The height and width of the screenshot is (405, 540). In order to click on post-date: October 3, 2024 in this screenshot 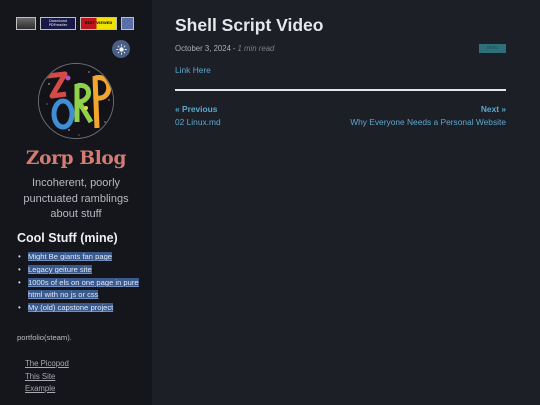, I will do `click(203, 48)`.